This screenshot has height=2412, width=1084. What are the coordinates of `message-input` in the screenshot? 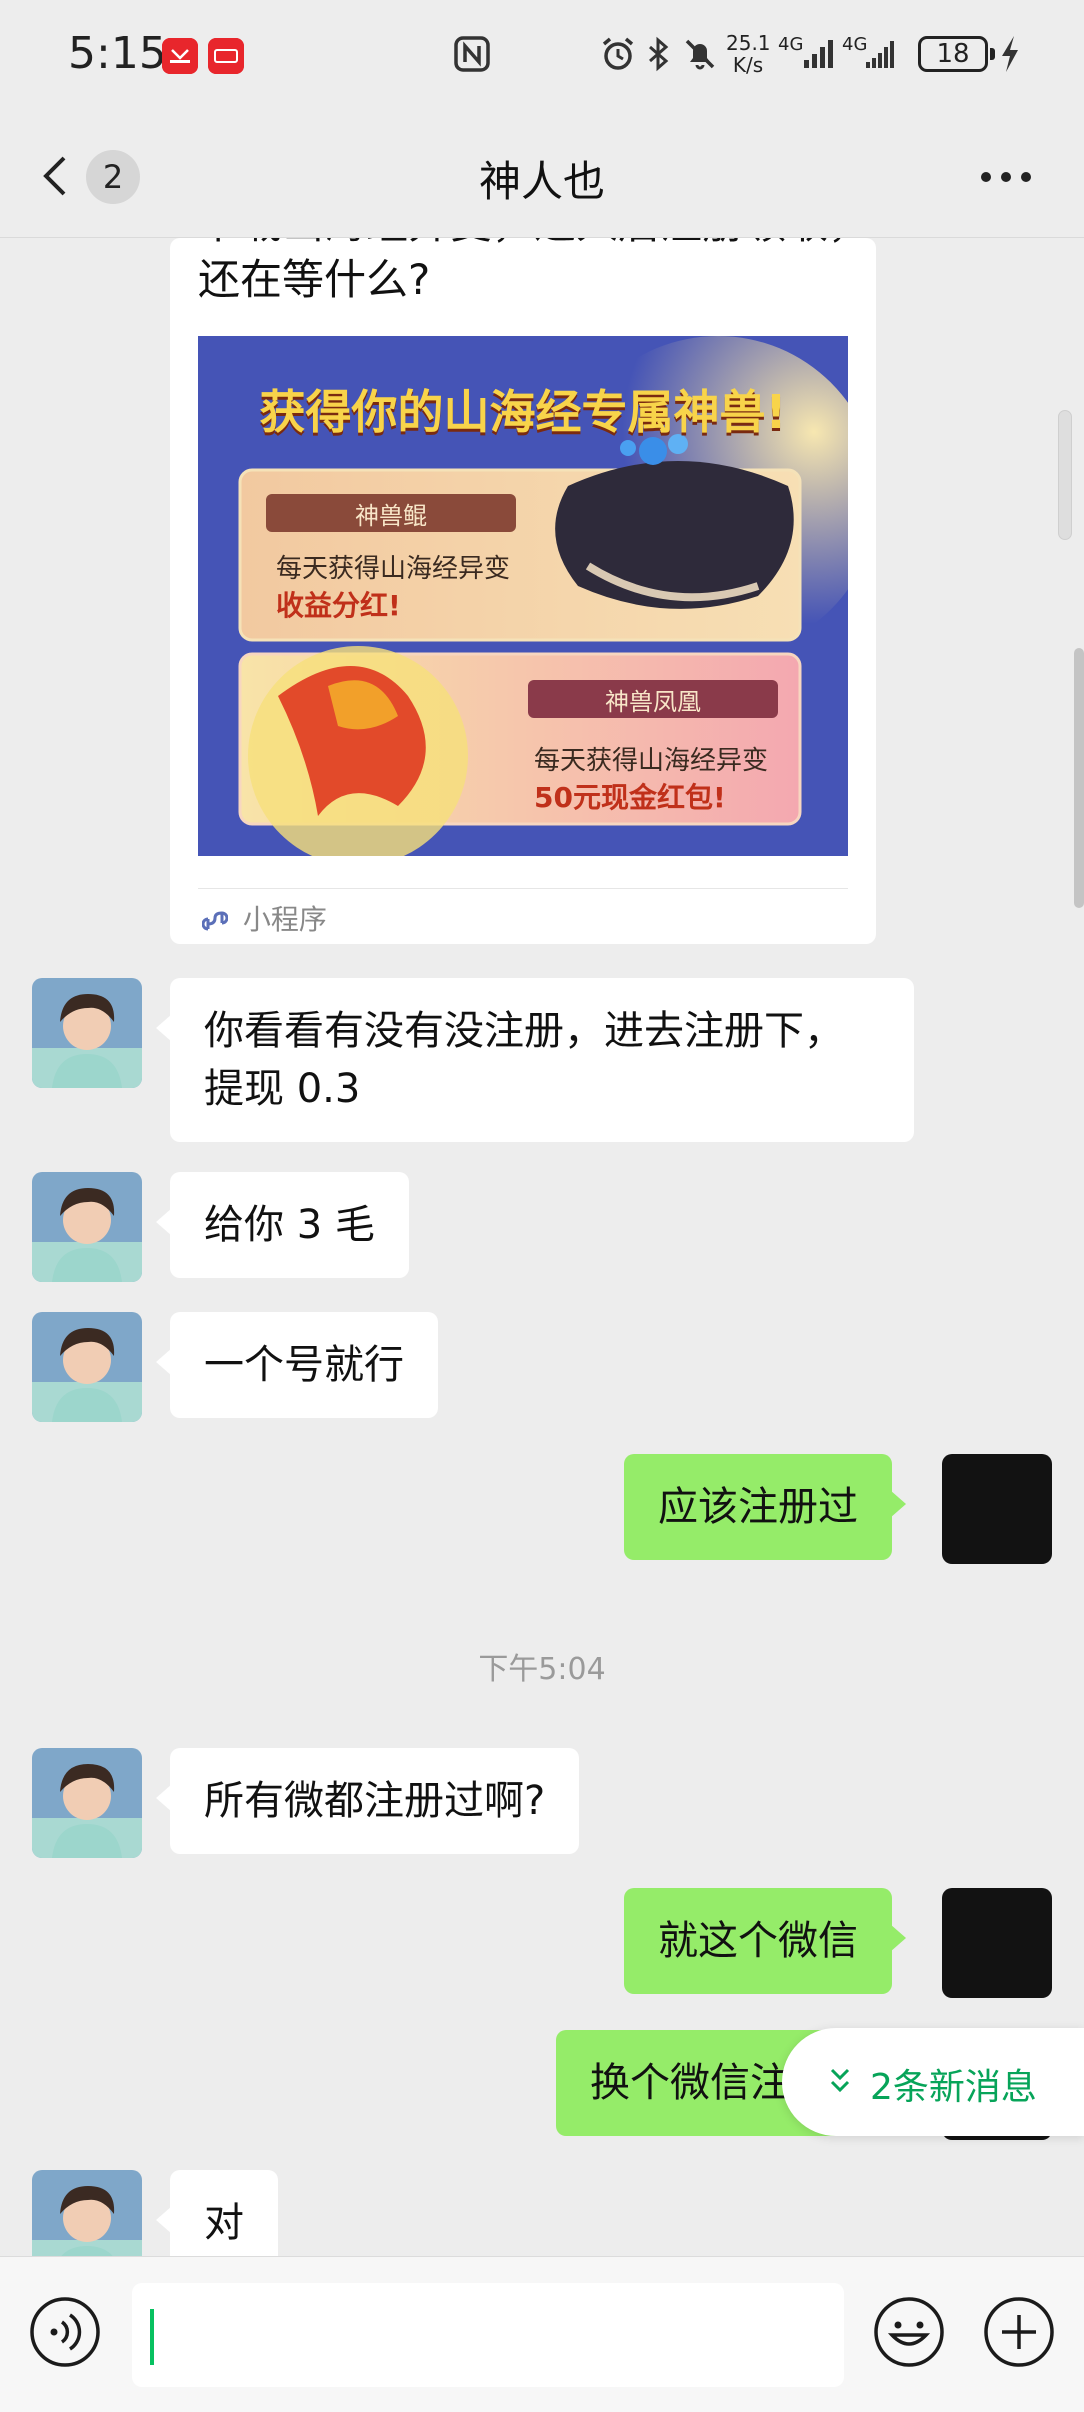 It's located at (488, 2335).